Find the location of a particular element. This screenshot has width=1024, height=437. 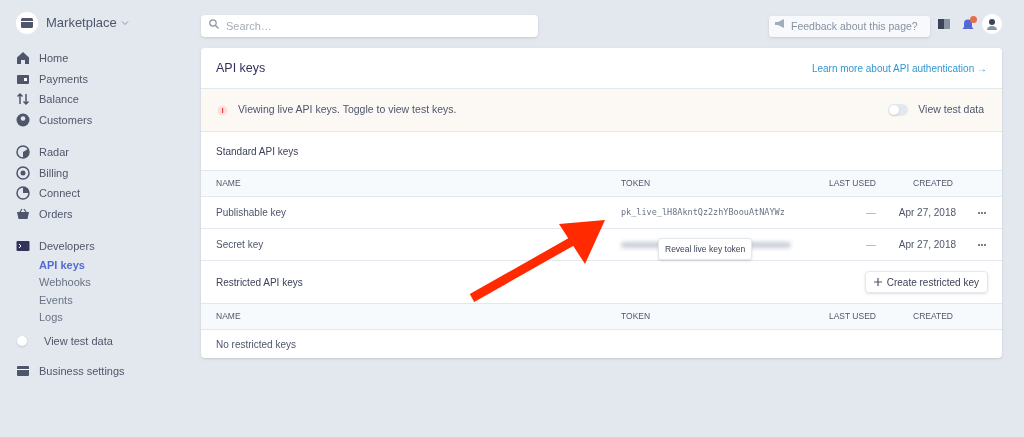

store-logo-icon is located at coordinates (27, 23).